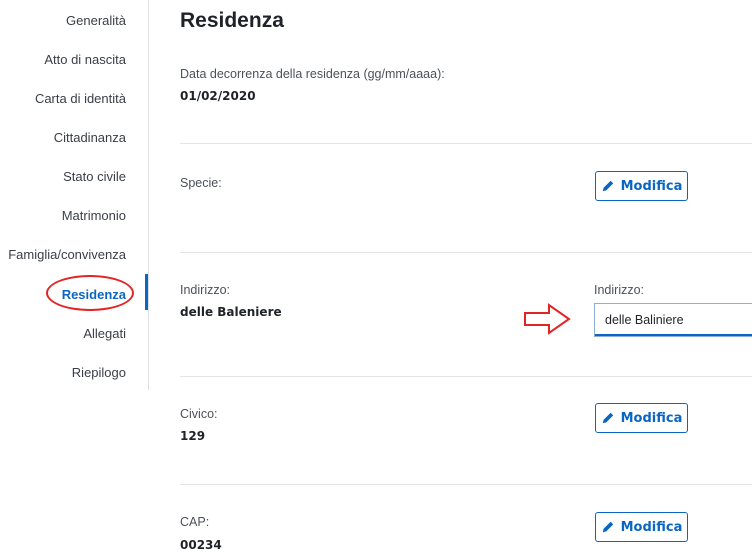 The width and height of the screenshot is (752, 552). Describe the element at coordinates (201, 545) in the screenshot. I see `cap-value: 00234` at that location.